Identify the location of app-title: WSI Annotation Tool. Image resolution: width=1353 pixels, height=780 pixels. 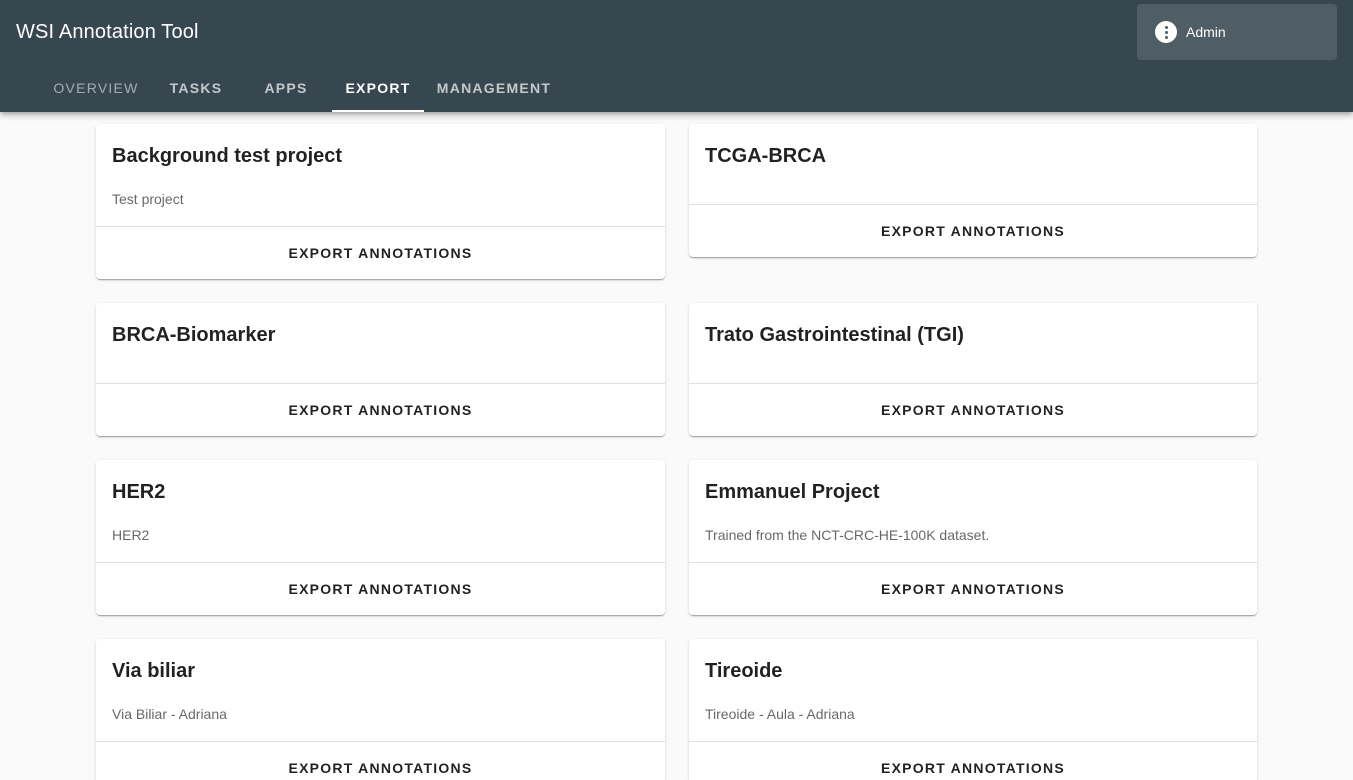
(107, 32).